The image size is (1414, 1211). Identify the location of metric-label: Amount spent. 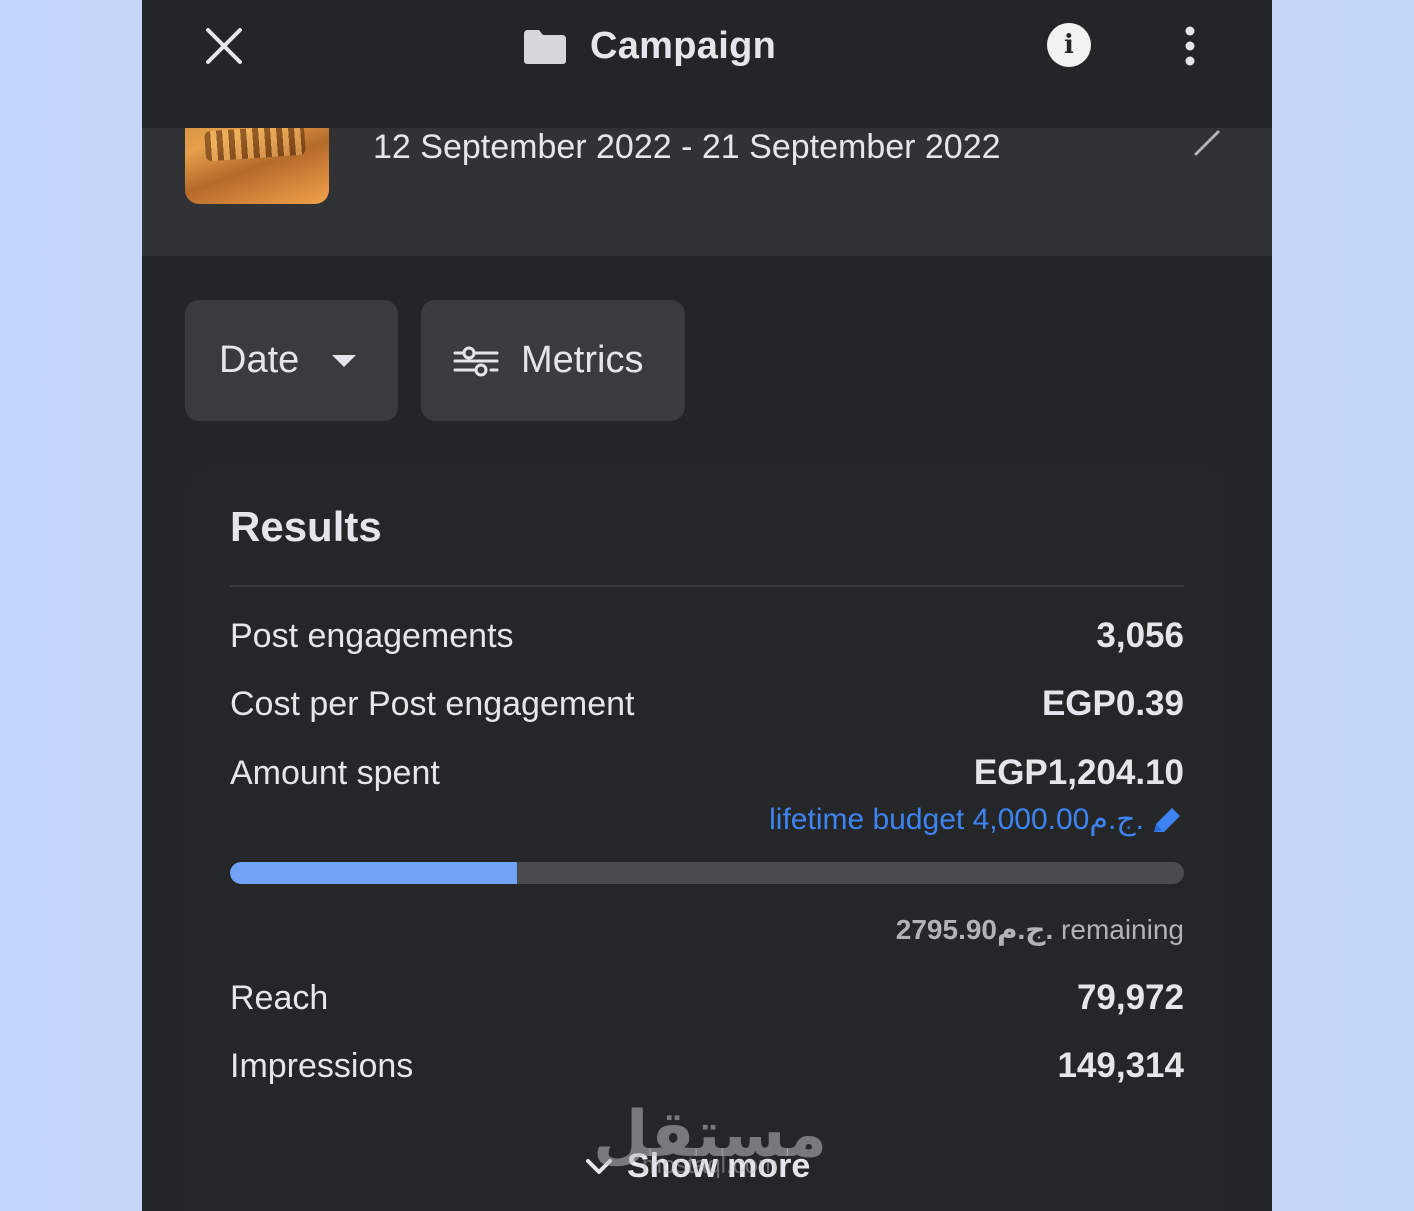
(335, 772).